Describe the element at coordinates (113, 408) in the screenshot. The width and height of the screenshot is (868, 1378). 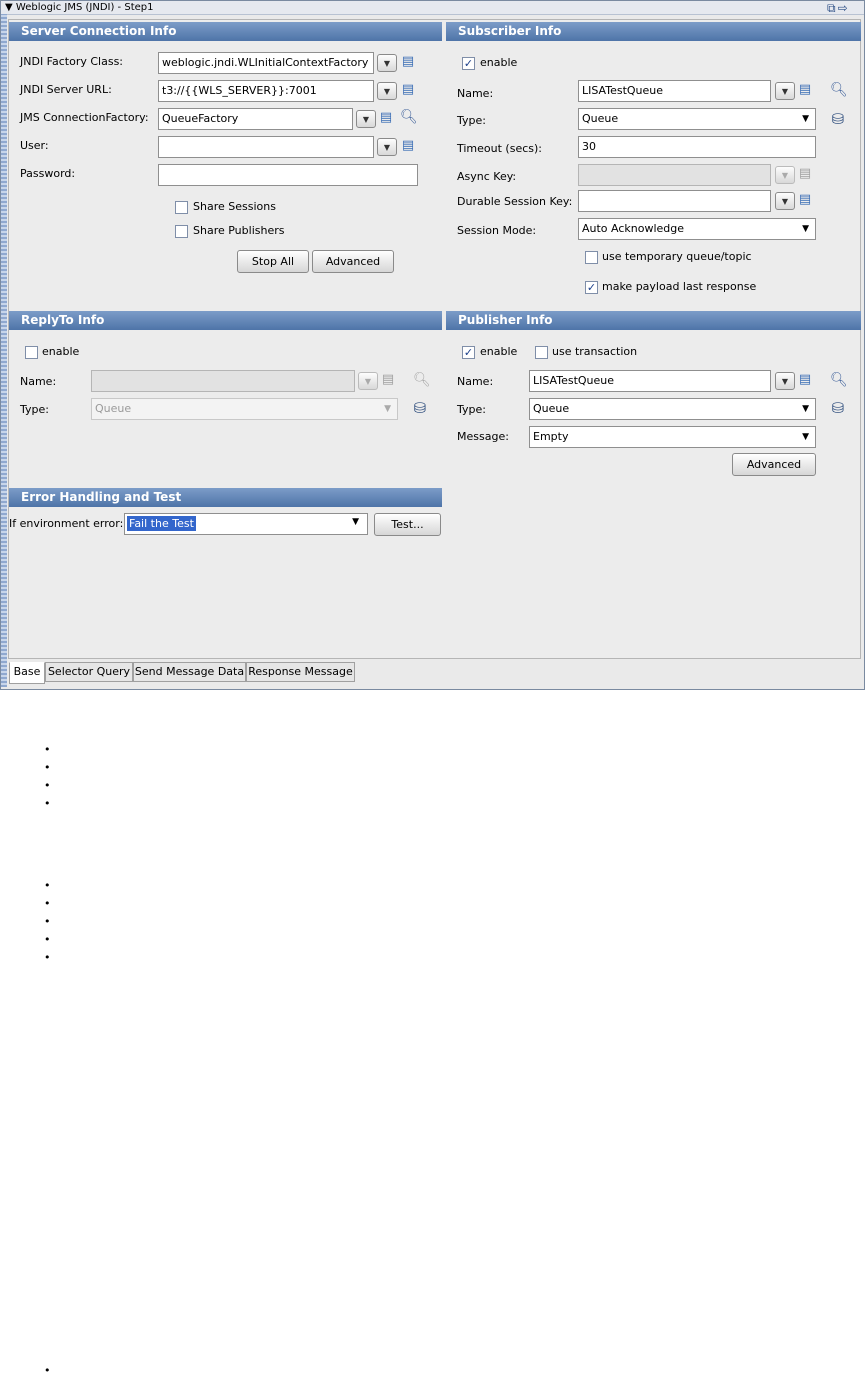
I see `replyto-type-value: Queue` at that location.